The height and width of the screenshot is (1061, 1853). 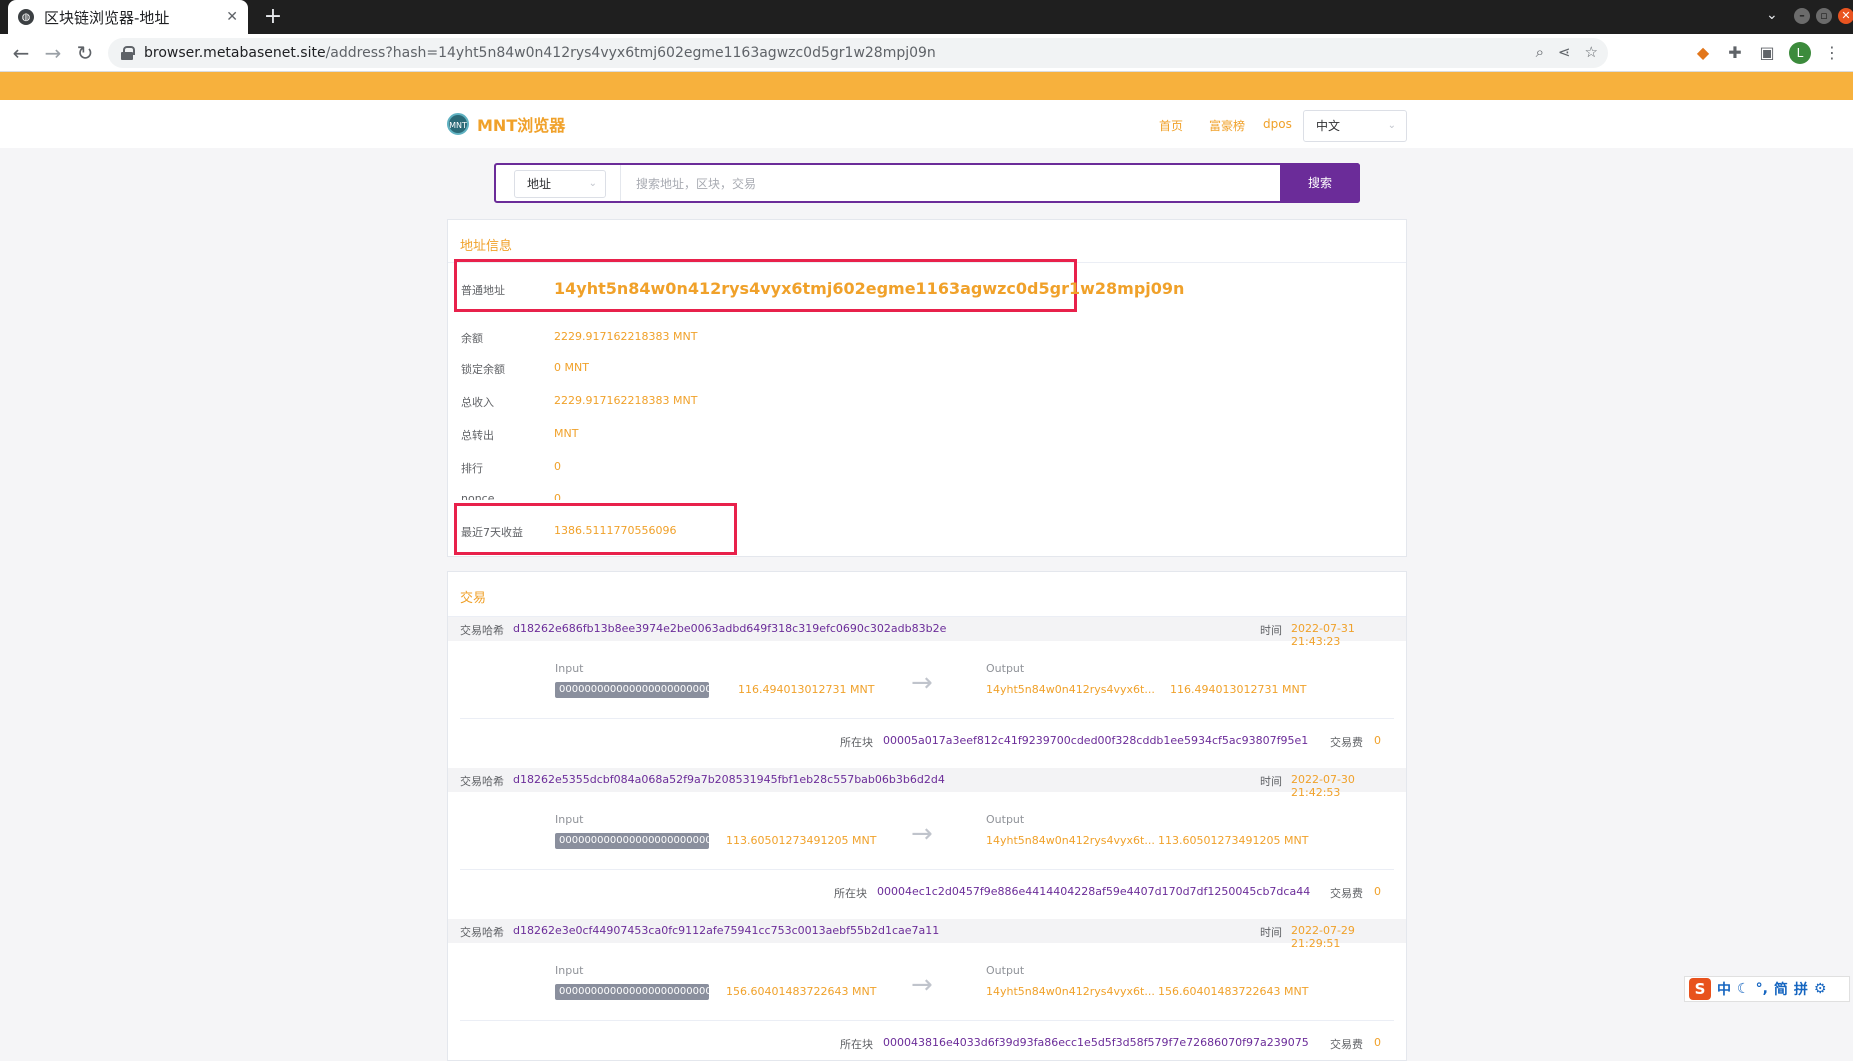 What do you see at coordinates (1355, 126) in the screenshot?
I see `language-select: 中文 ⌄` at bounding box center [1355, 126].